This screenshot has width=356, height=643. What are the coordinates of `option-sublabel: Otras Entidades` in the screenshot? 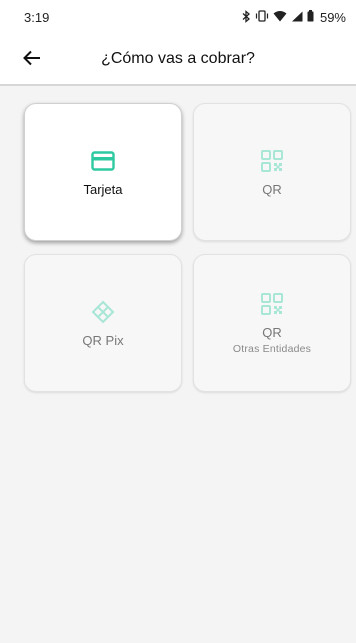 It's located at (272, 349).